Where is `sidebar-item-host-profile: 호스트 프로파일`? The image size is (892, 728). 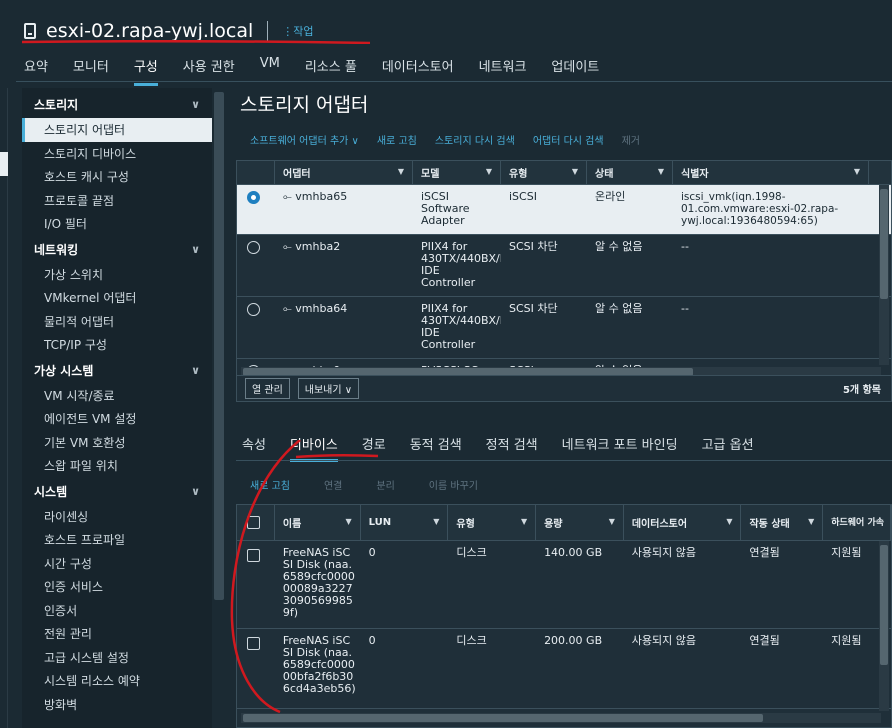
sidebar-item-host-profile: 호스트 프로파일 is located at coordinates (117, 540).